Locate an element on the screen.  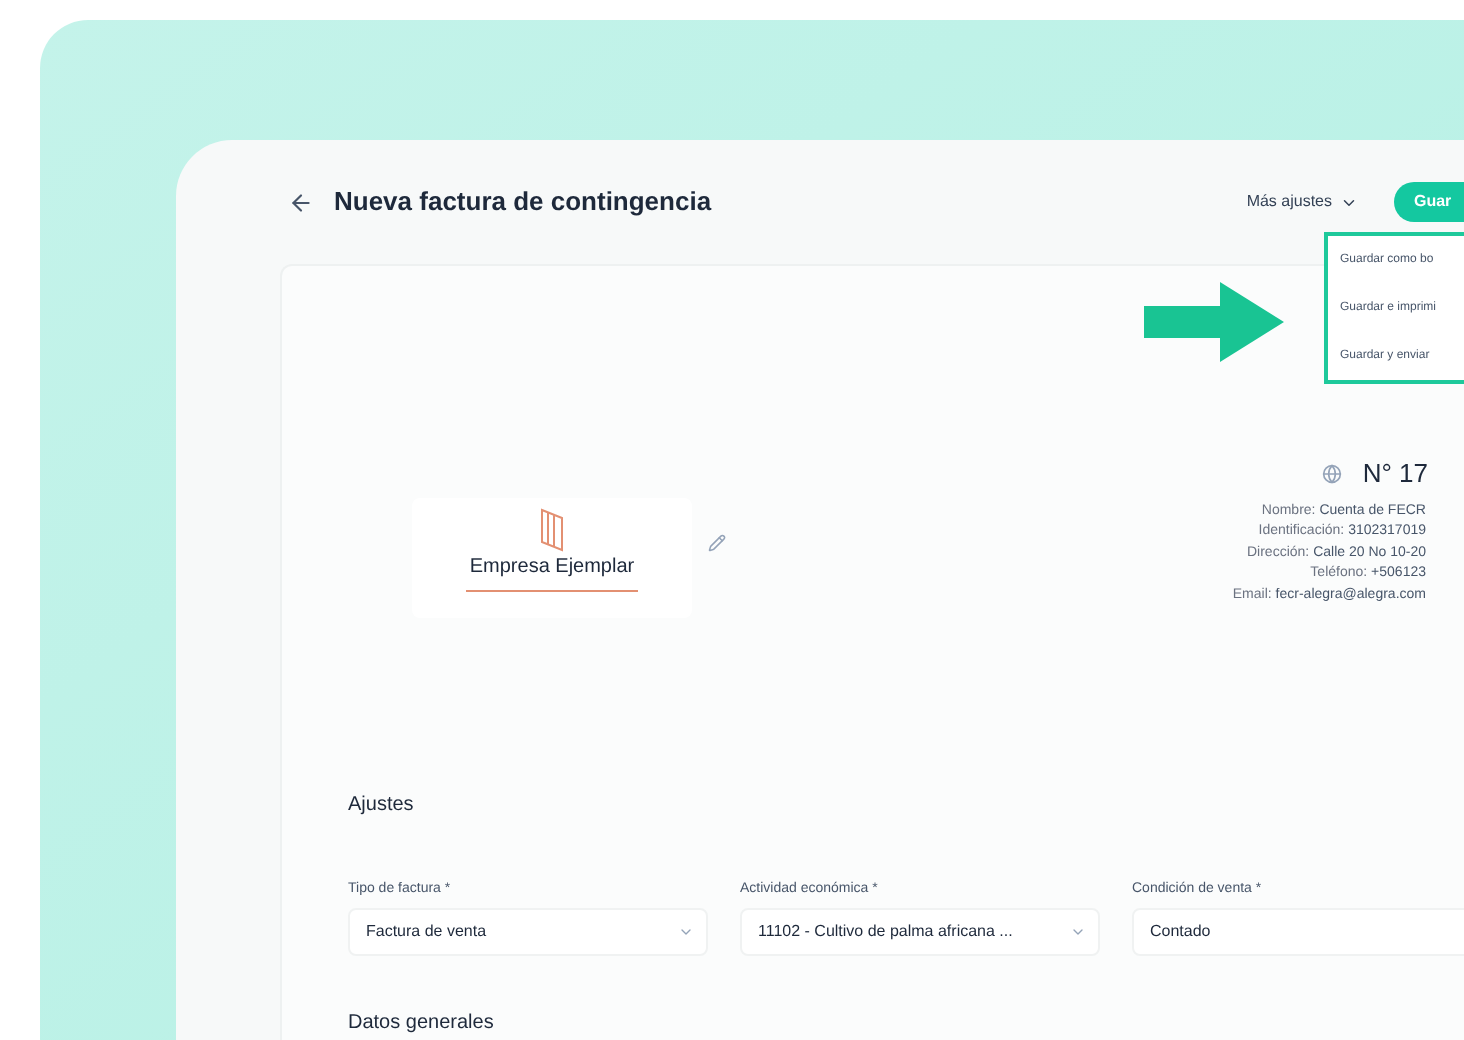
logo-mark-icon is located at coordinates (552, 529).